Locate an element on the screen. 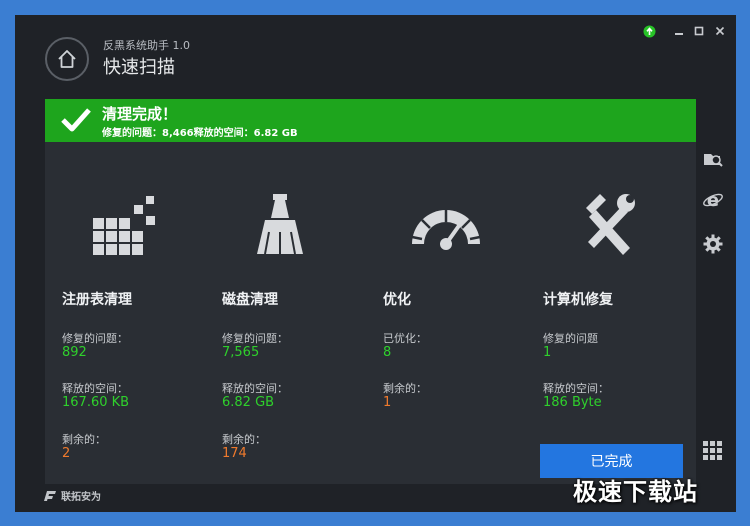  app-title: 反黑系统助手 1.0 is located at coordinates (146, 45).